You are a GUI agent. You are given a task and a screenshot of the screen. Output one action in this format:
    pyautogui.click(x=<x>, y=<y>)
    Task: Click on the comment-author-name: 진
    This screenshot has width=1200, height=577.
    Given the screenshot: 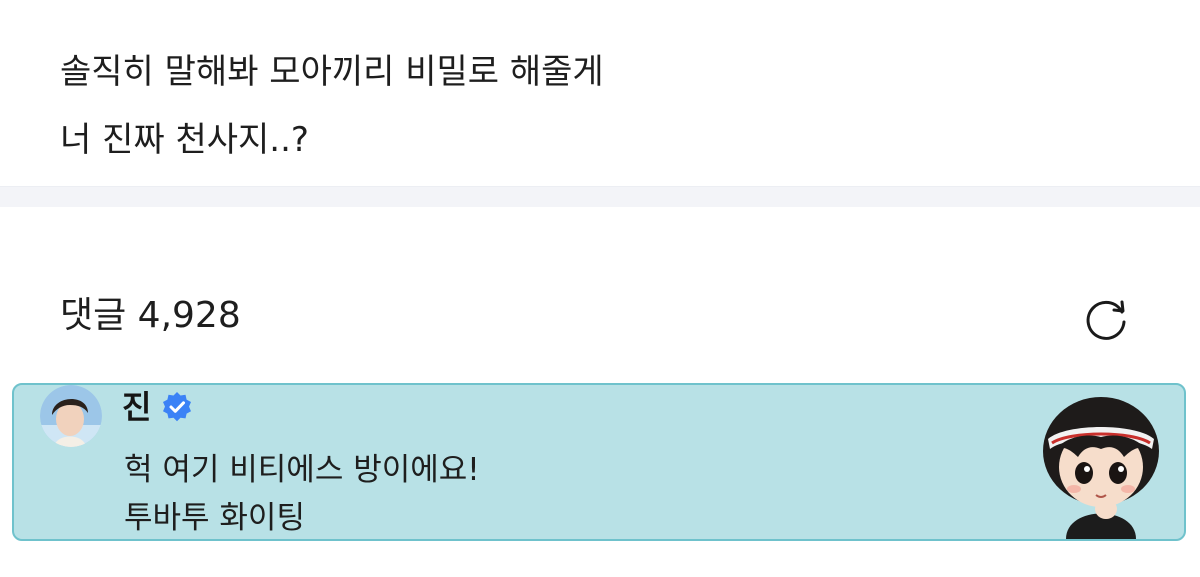 What is the action you would take?
    pyautogui.click(x=136, y=407)
    